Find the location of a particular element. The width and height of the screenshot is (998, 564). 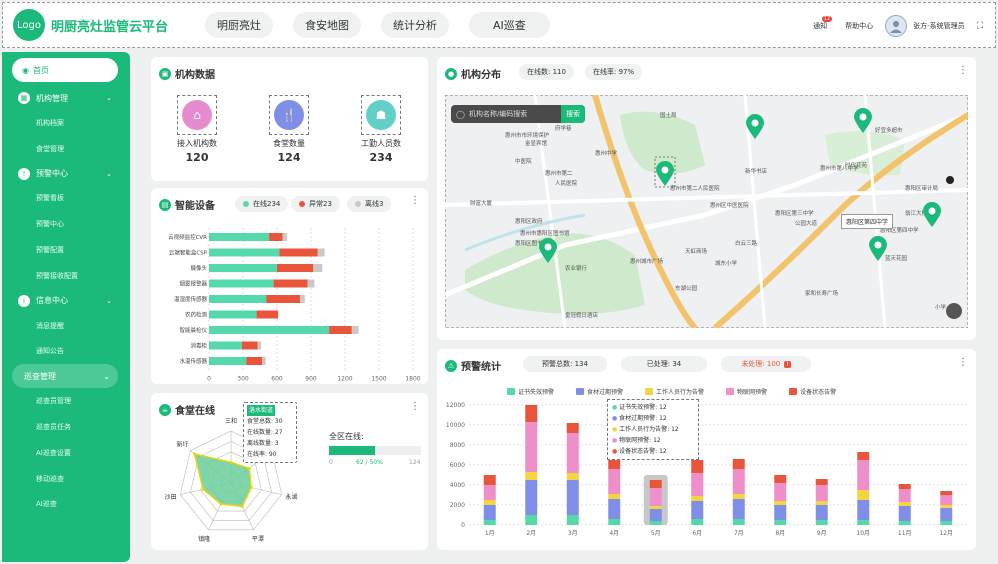

legend-item: 设备状态告警 is located at coordinates (812, 391).